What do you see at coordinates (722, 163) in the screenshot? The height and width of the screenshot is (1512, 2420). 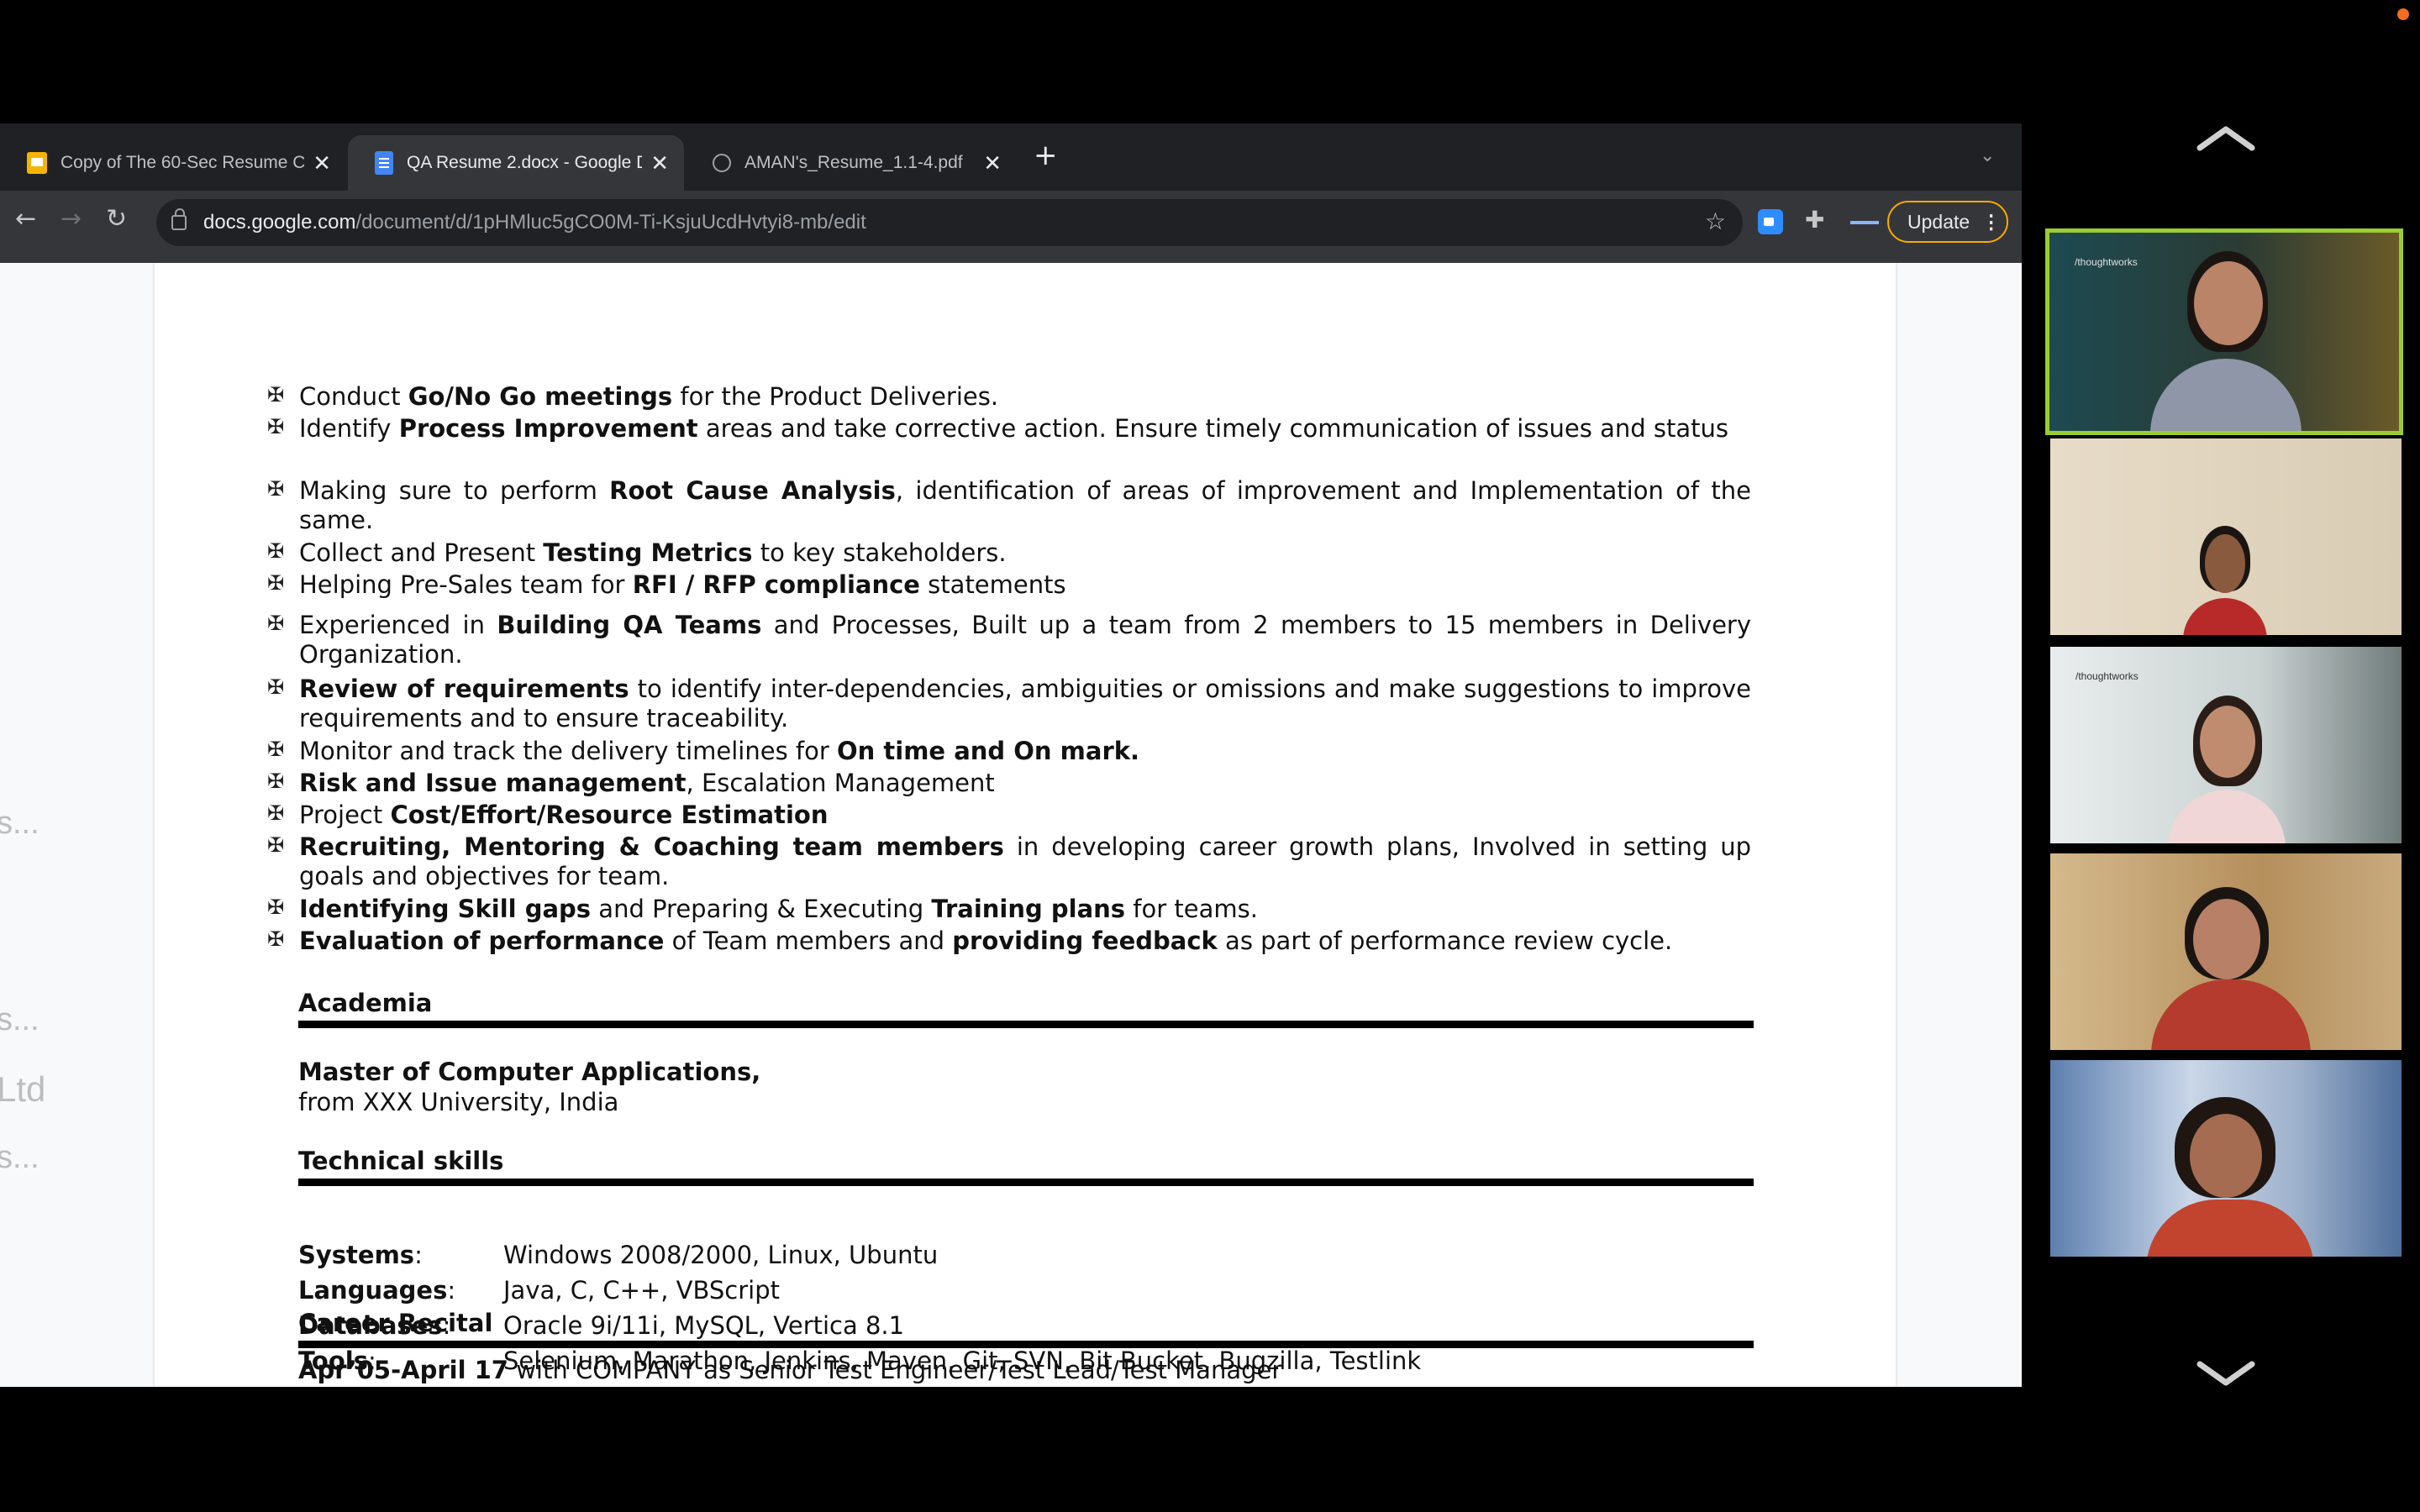 I see `globe-icon` at bounding box center [722, 163].